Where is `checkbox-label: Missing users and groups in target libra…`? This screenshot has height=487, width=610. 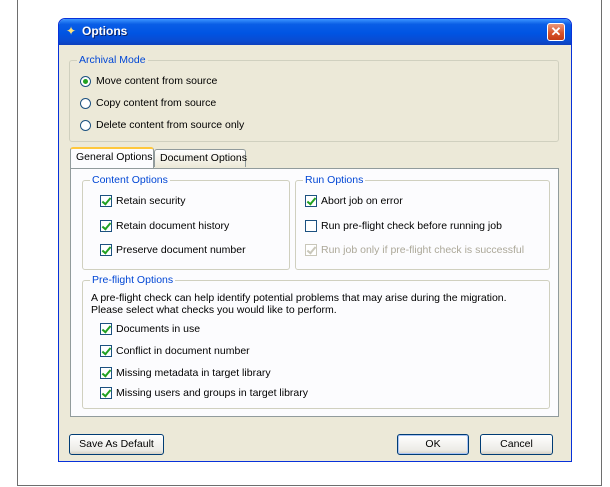
checkbox-label: Missing users and groups in target libra… is located at coordinates (212, 393).